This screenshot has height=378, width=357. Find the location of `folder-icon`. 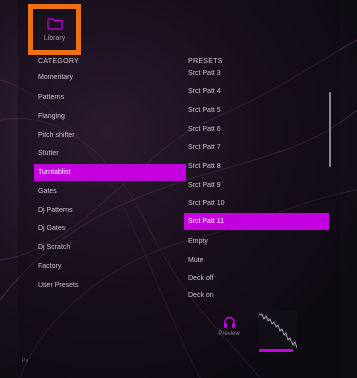

folder-icon is located at coordinates (54, 23).